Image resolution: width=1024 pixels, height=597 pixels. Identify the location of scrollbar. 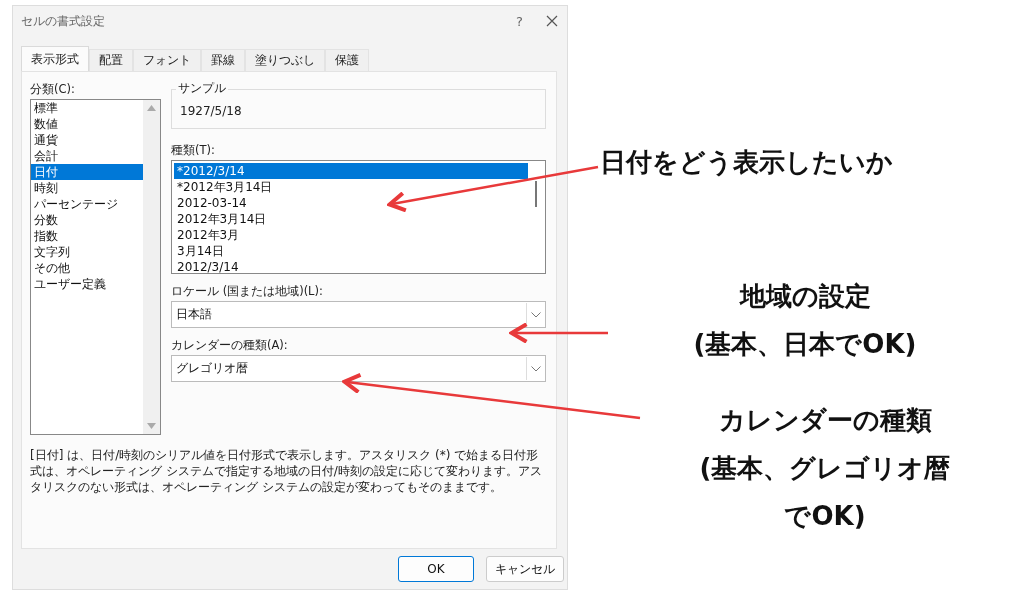
(151, 267).